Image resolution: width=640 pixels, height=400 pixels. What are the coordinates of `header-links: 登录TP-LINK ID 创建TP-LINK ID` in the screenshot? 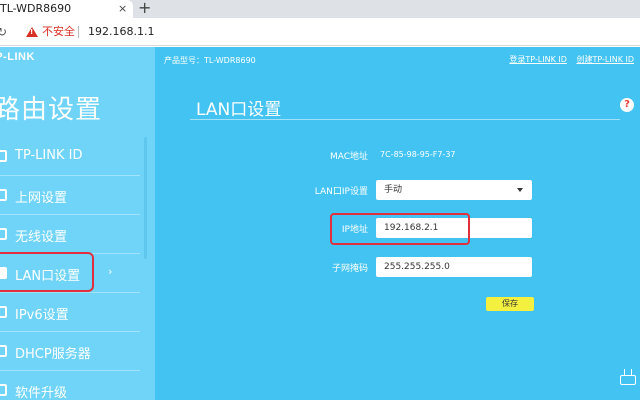 It's located at (568, 59).